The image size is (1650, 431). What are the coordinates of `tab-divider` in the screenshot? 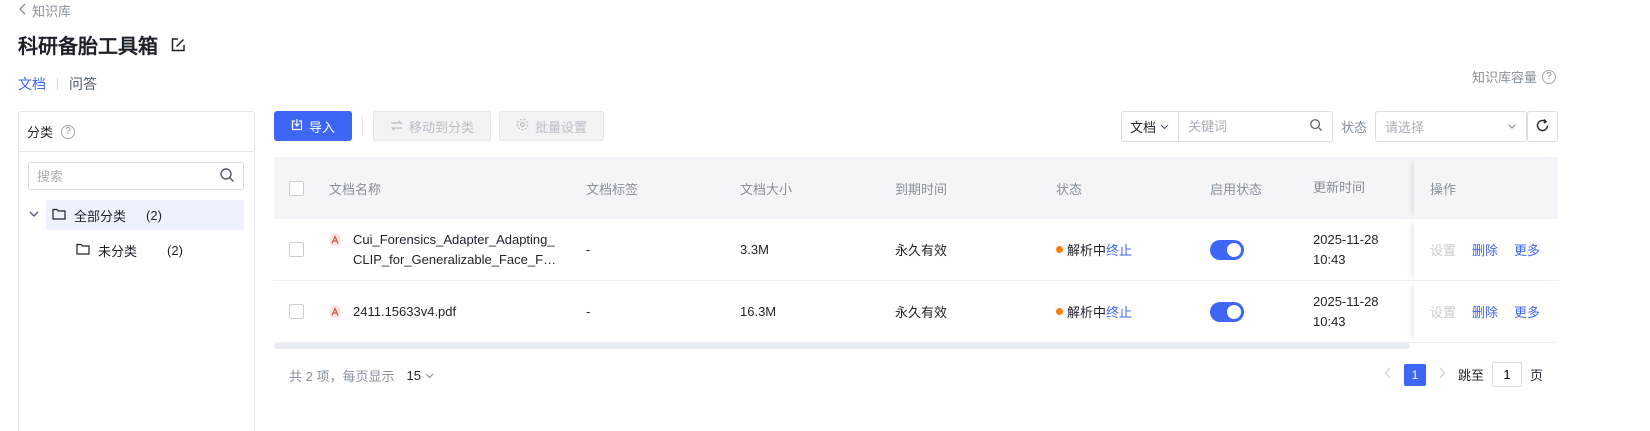 It's located at (57, 84).